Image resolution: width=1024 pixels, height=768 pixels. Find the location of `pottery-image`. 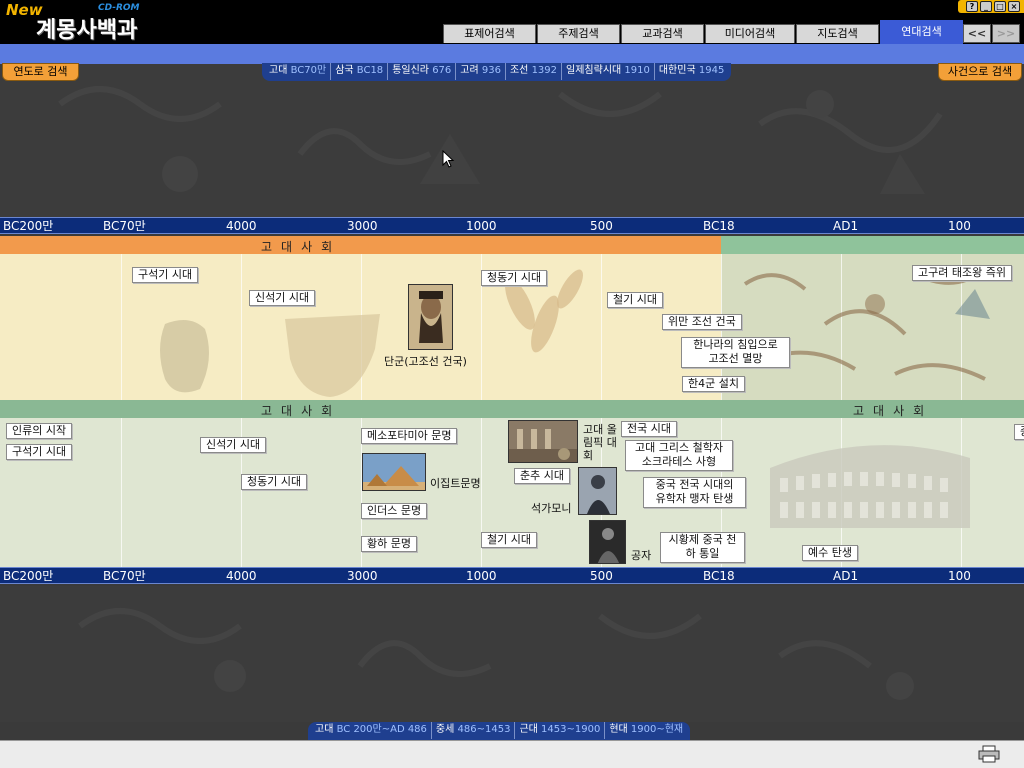

pottery-image is located at coordinates (332, 355).